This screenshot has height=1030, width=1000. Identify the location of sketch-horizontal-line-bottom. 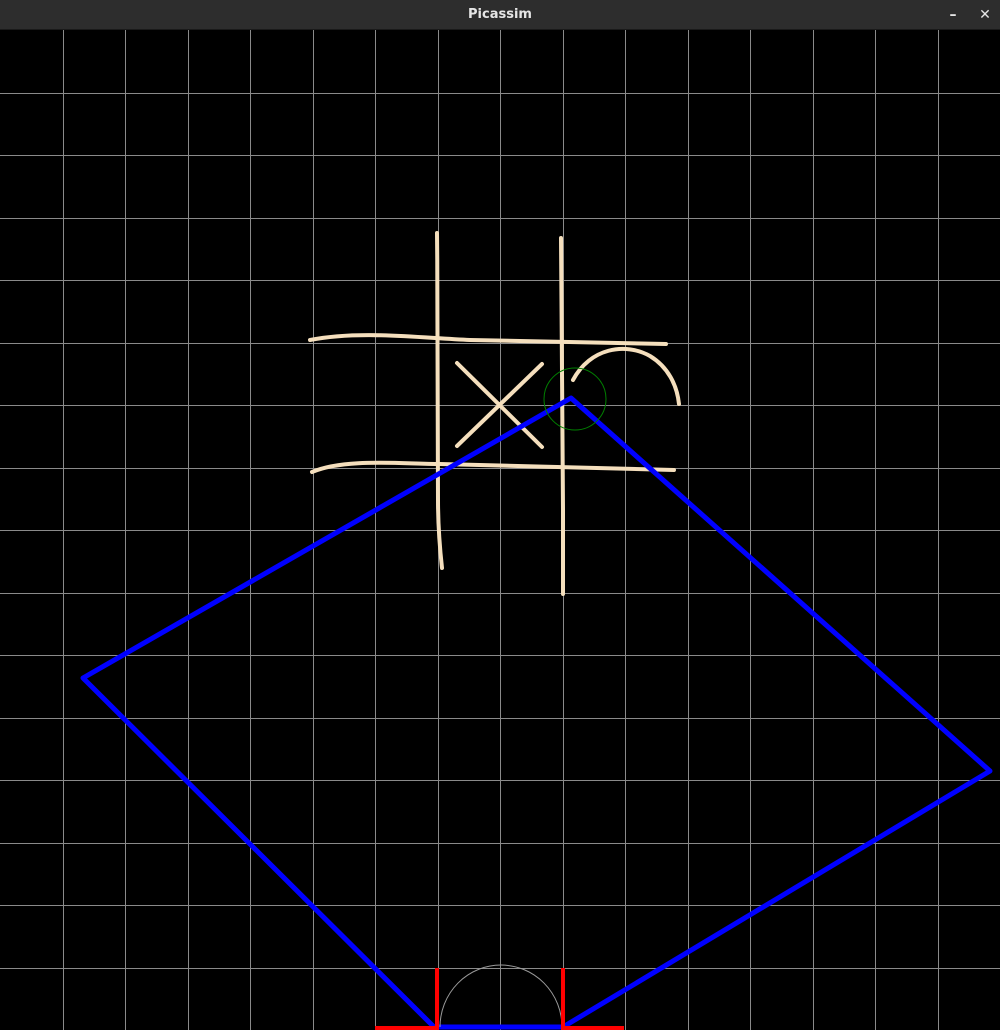
(493, 467).